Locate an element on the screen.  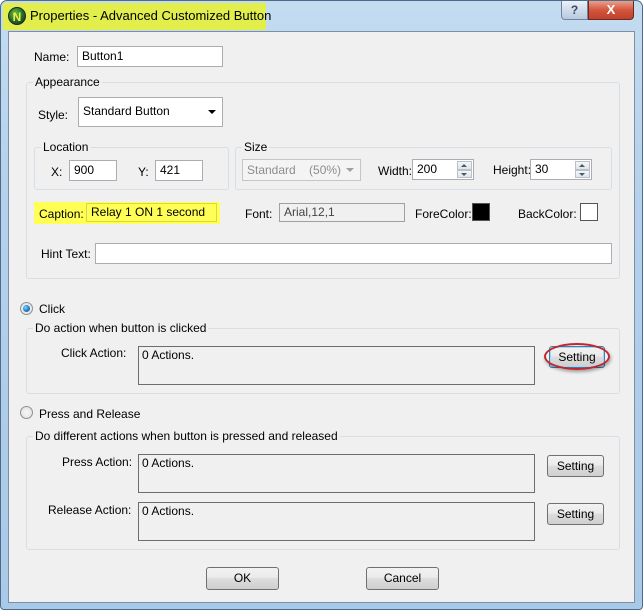
width-label: Width: is located at coordinates (395, 171).